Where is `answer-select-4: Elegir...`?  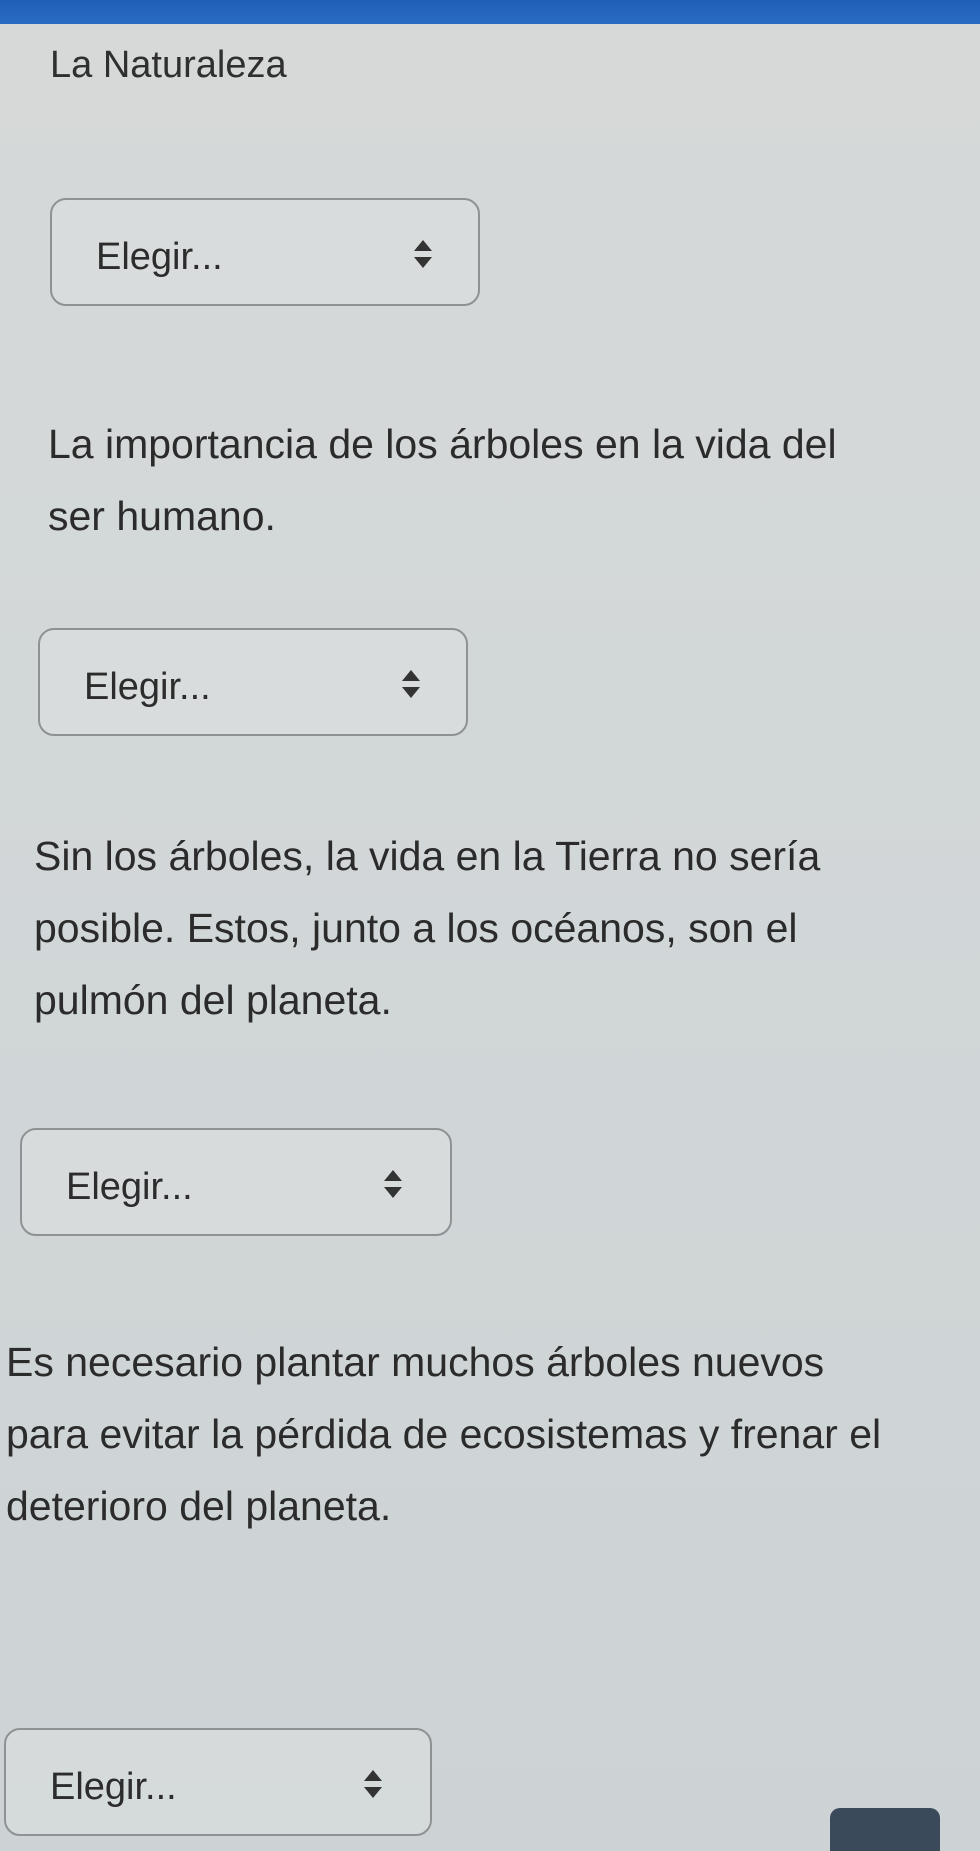
answer-select-4: Elegir... is located at coordinates (218, 1782).